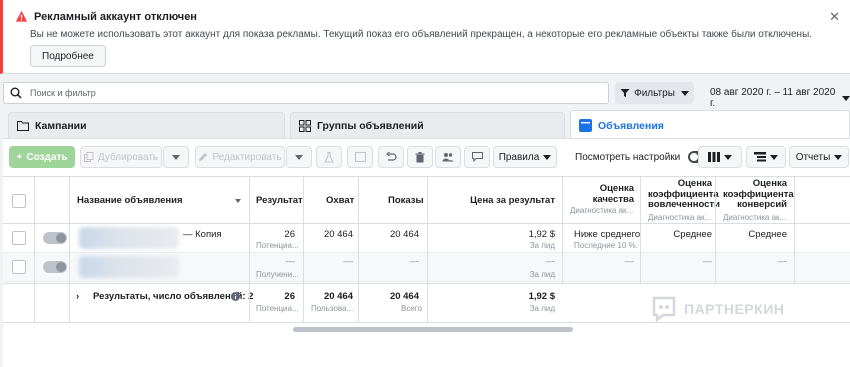  Describe the element at coordinates (813, 157) in the screenshot. I see `reports-label: Отчеты` at that location.